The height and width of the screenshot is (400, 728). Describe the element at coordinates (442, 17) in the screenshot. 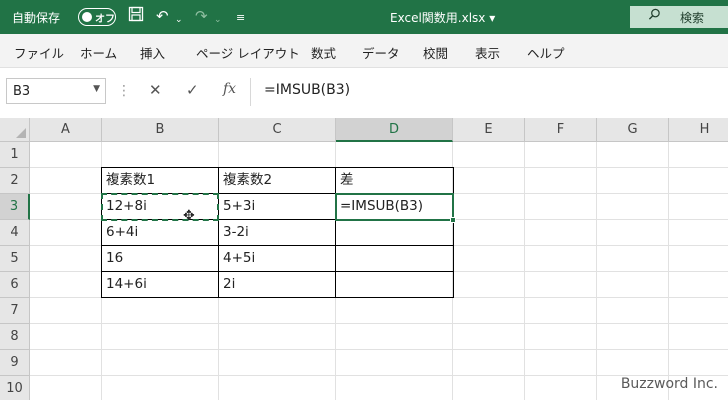

I see `document-title: Excel関数用.xlsx ▾` at that location.